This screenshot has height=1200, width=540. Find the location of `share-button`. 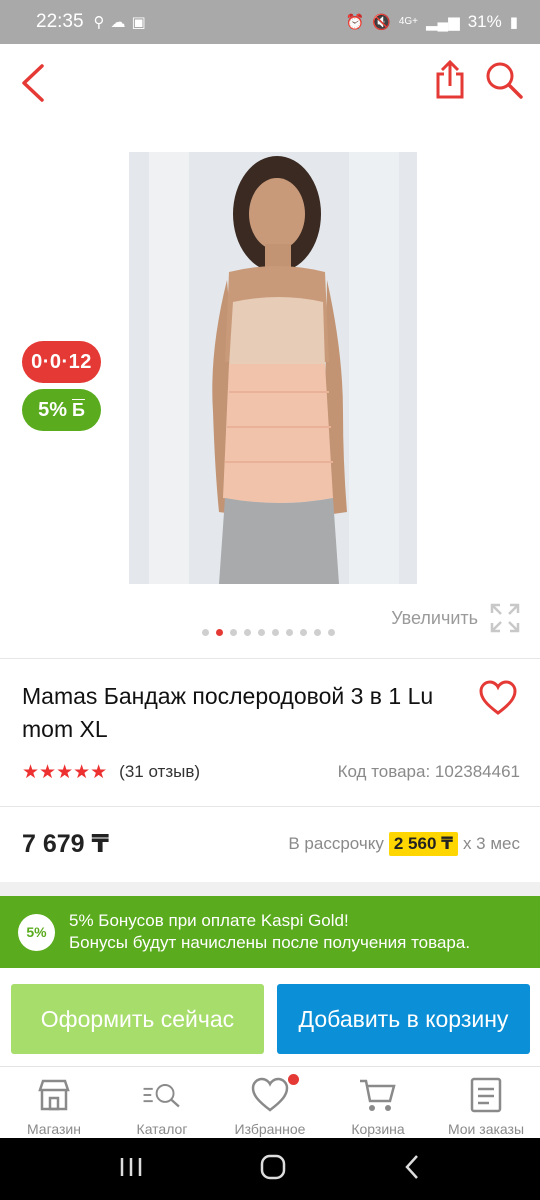

share-button is located at coordinates (450, 79).